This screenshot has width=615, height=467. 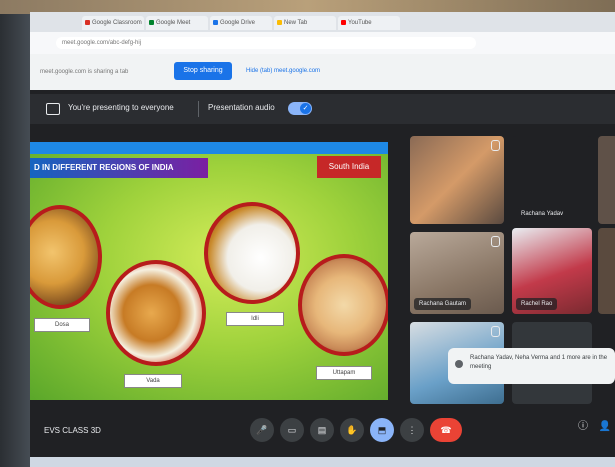 I want to click on presenting-text: You're presenting to everyone, so click(x=121, y=107).